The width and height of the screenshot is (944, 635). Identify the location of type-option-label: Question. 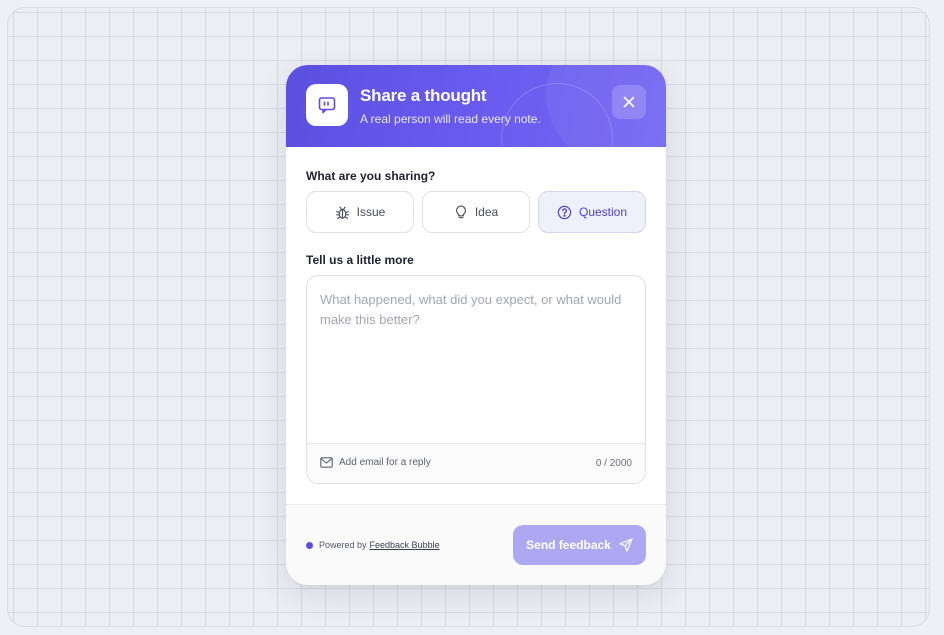
(603, 212).